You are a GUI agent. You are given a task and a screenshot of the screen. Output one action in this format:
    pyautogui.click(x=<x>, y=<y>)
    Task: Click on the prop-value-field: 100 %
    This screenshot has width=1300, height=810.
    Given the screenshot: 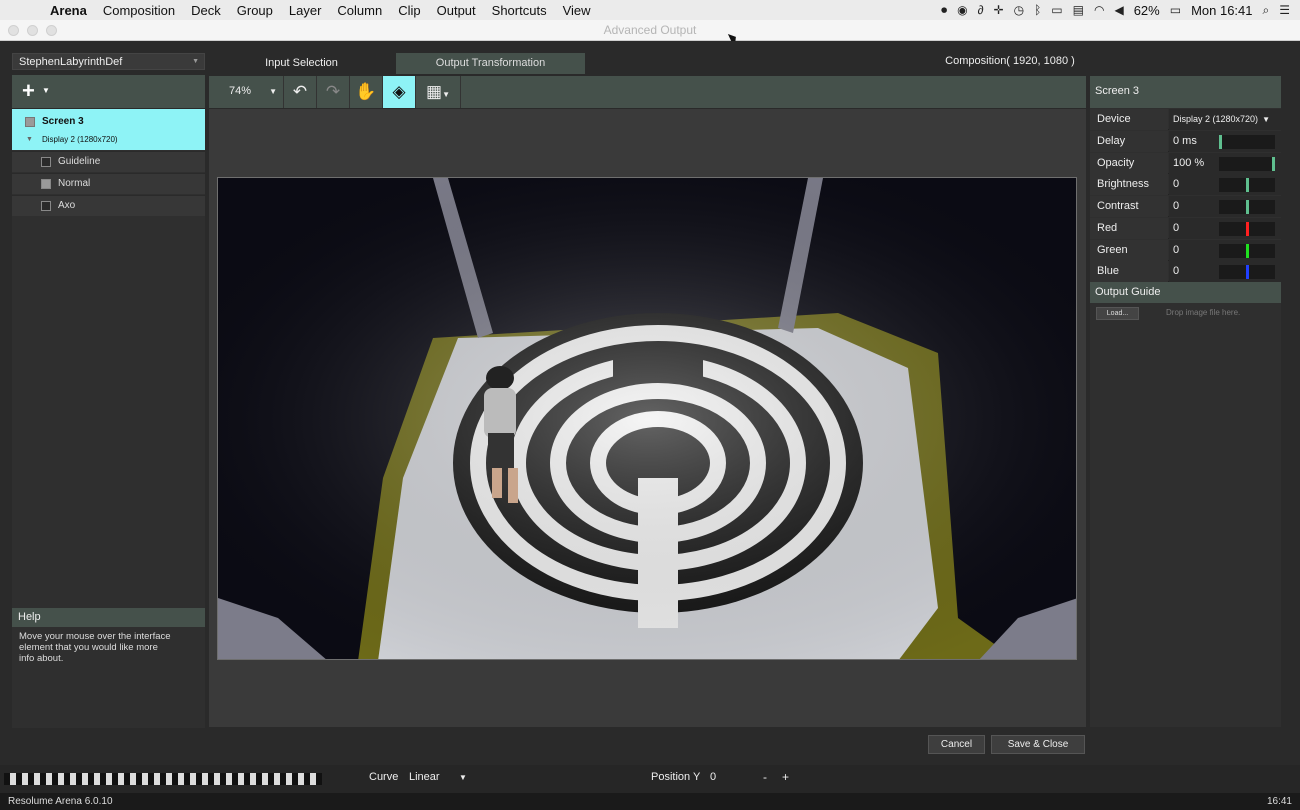 What is the action you would take?
    pyautogui.click(x=1225, y=163)
    